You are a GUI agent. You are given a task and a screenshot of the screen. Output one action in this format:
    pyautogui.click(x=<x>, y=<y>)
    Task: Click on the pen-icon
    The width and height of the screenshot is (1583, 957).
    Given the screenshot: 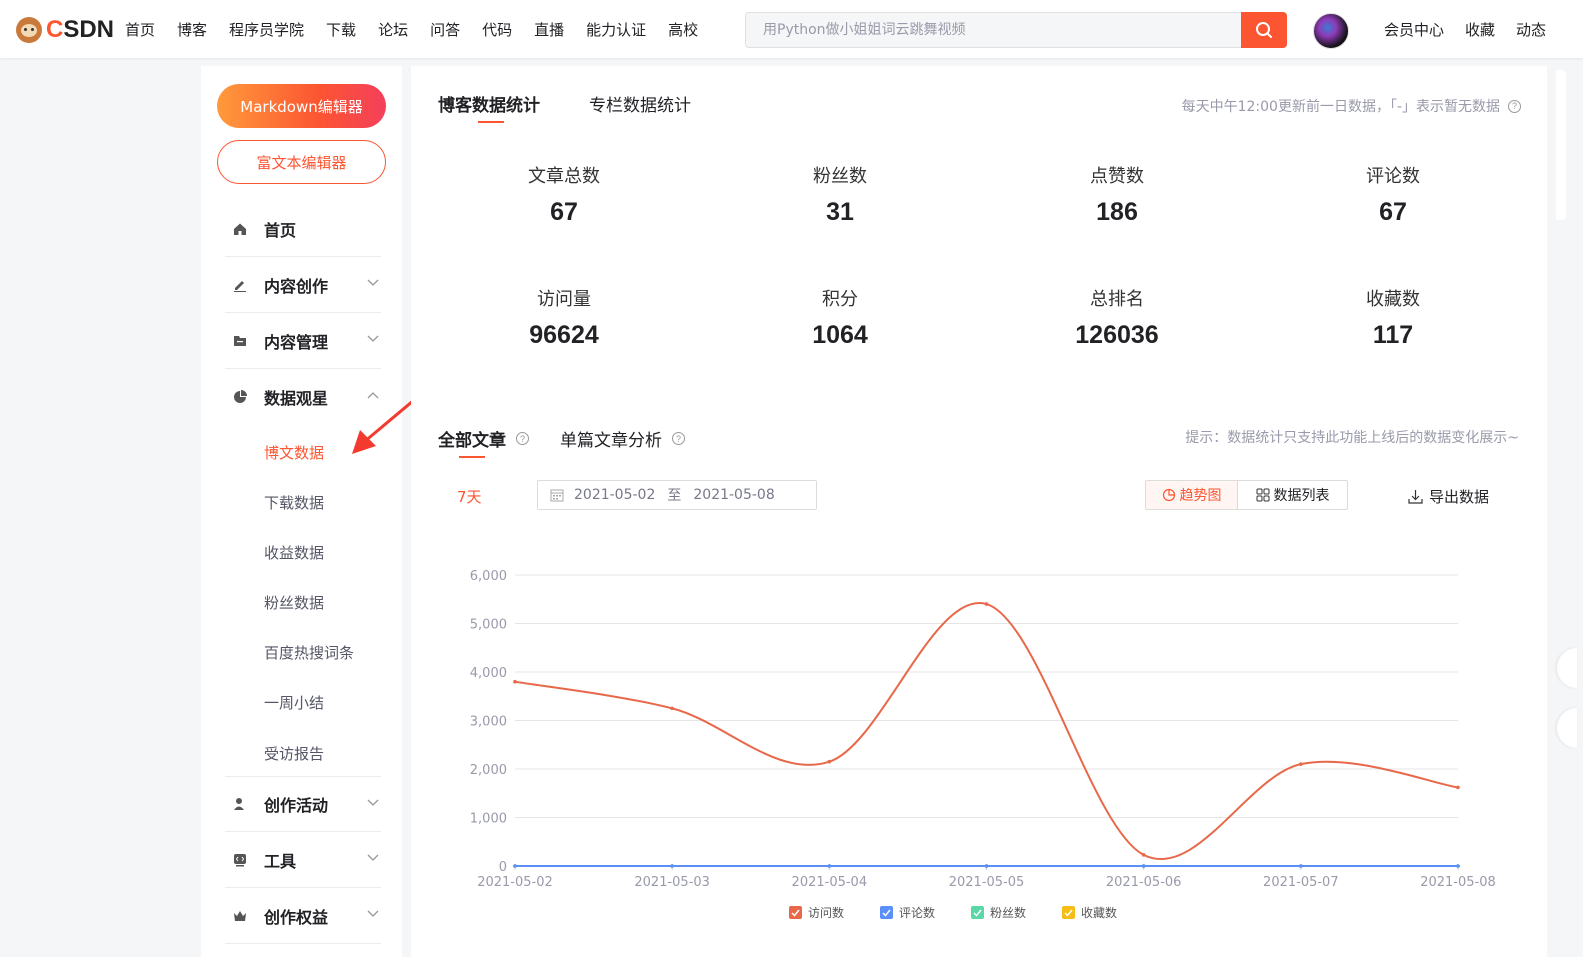 What is the action you would take?
    pyautogui.click(x=240, y=285)
    